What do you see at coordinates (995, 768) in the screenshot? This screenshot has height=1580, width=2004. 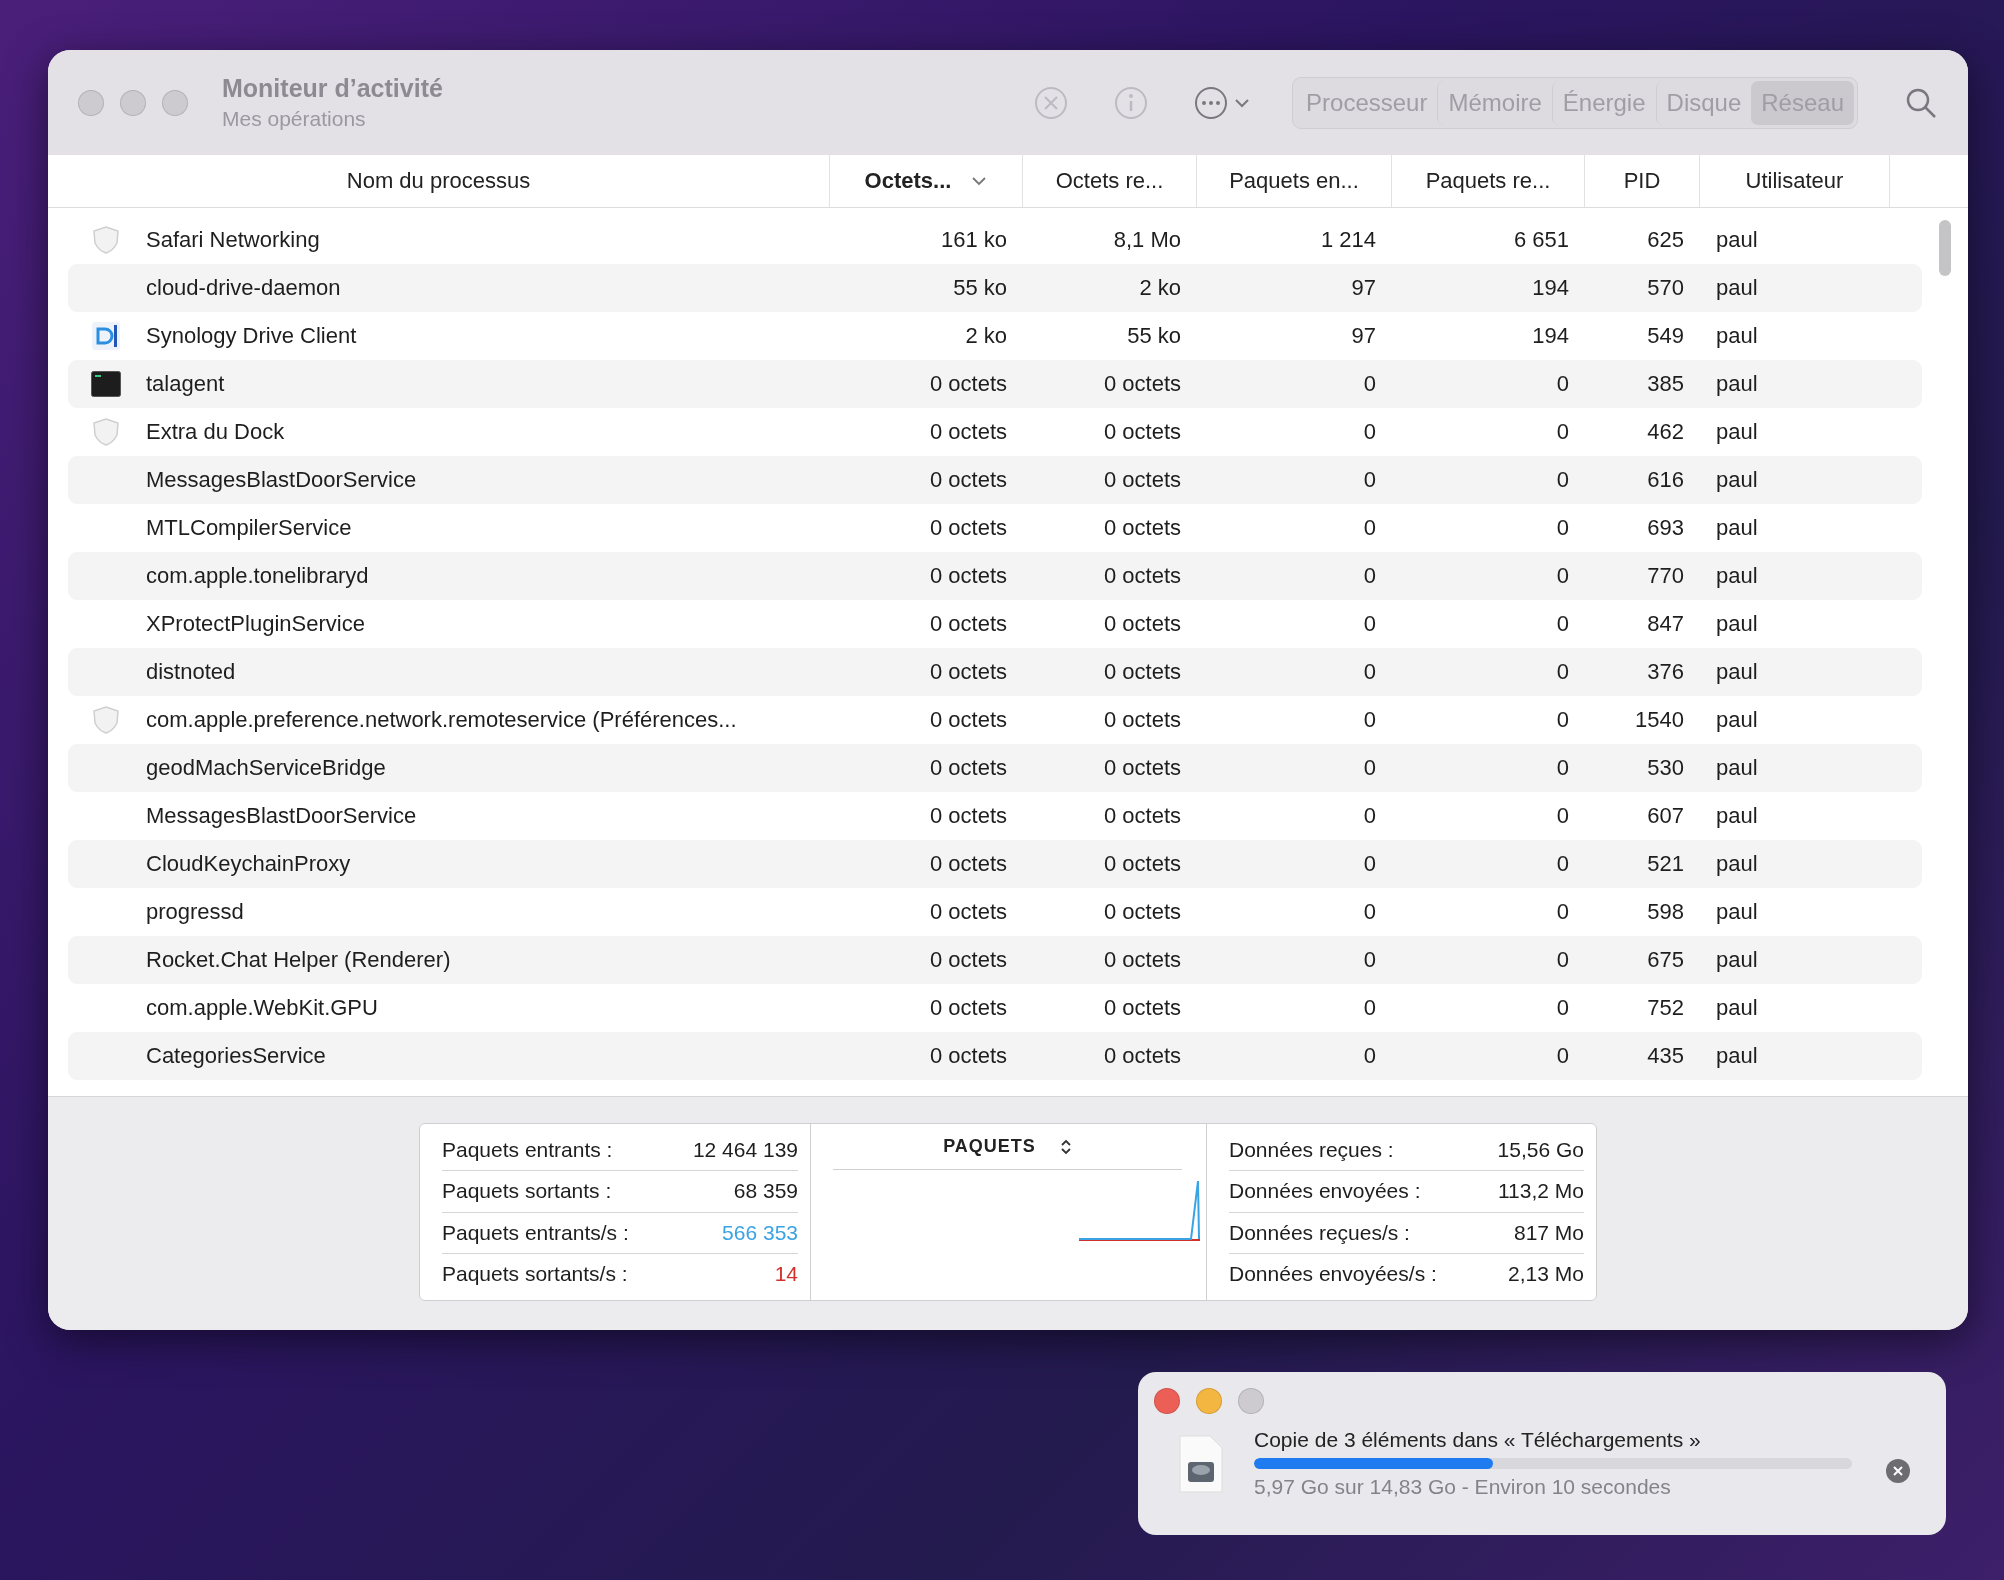 I see `process-row: geodMachServiceBridge 0 octets 0 octets 0 0 530 paul` at bounding box center [995, 768].